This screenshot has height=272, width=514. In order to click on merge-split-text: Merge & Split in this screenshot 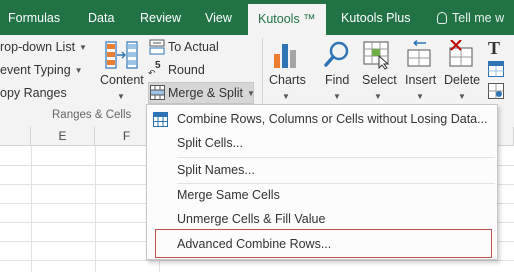, I will do `click(206, 93)`.